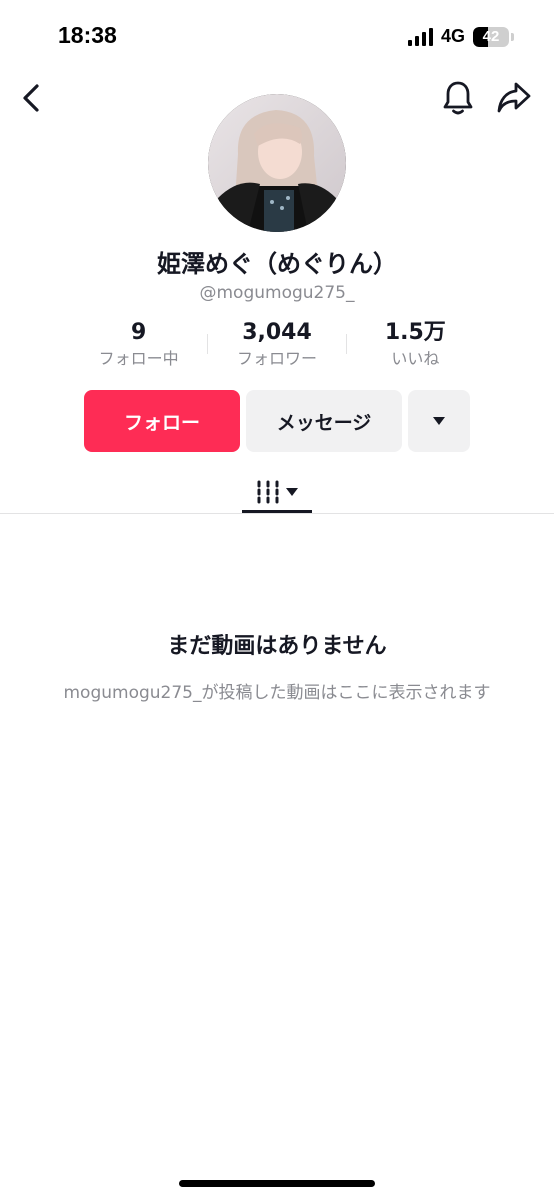 The width and height of the screenshot is (554, 1200). What do you see at coordinates (138, 346) in the screenshot?
I see `stat-following: 9 フォロー中` at bounding box center [138, 346].